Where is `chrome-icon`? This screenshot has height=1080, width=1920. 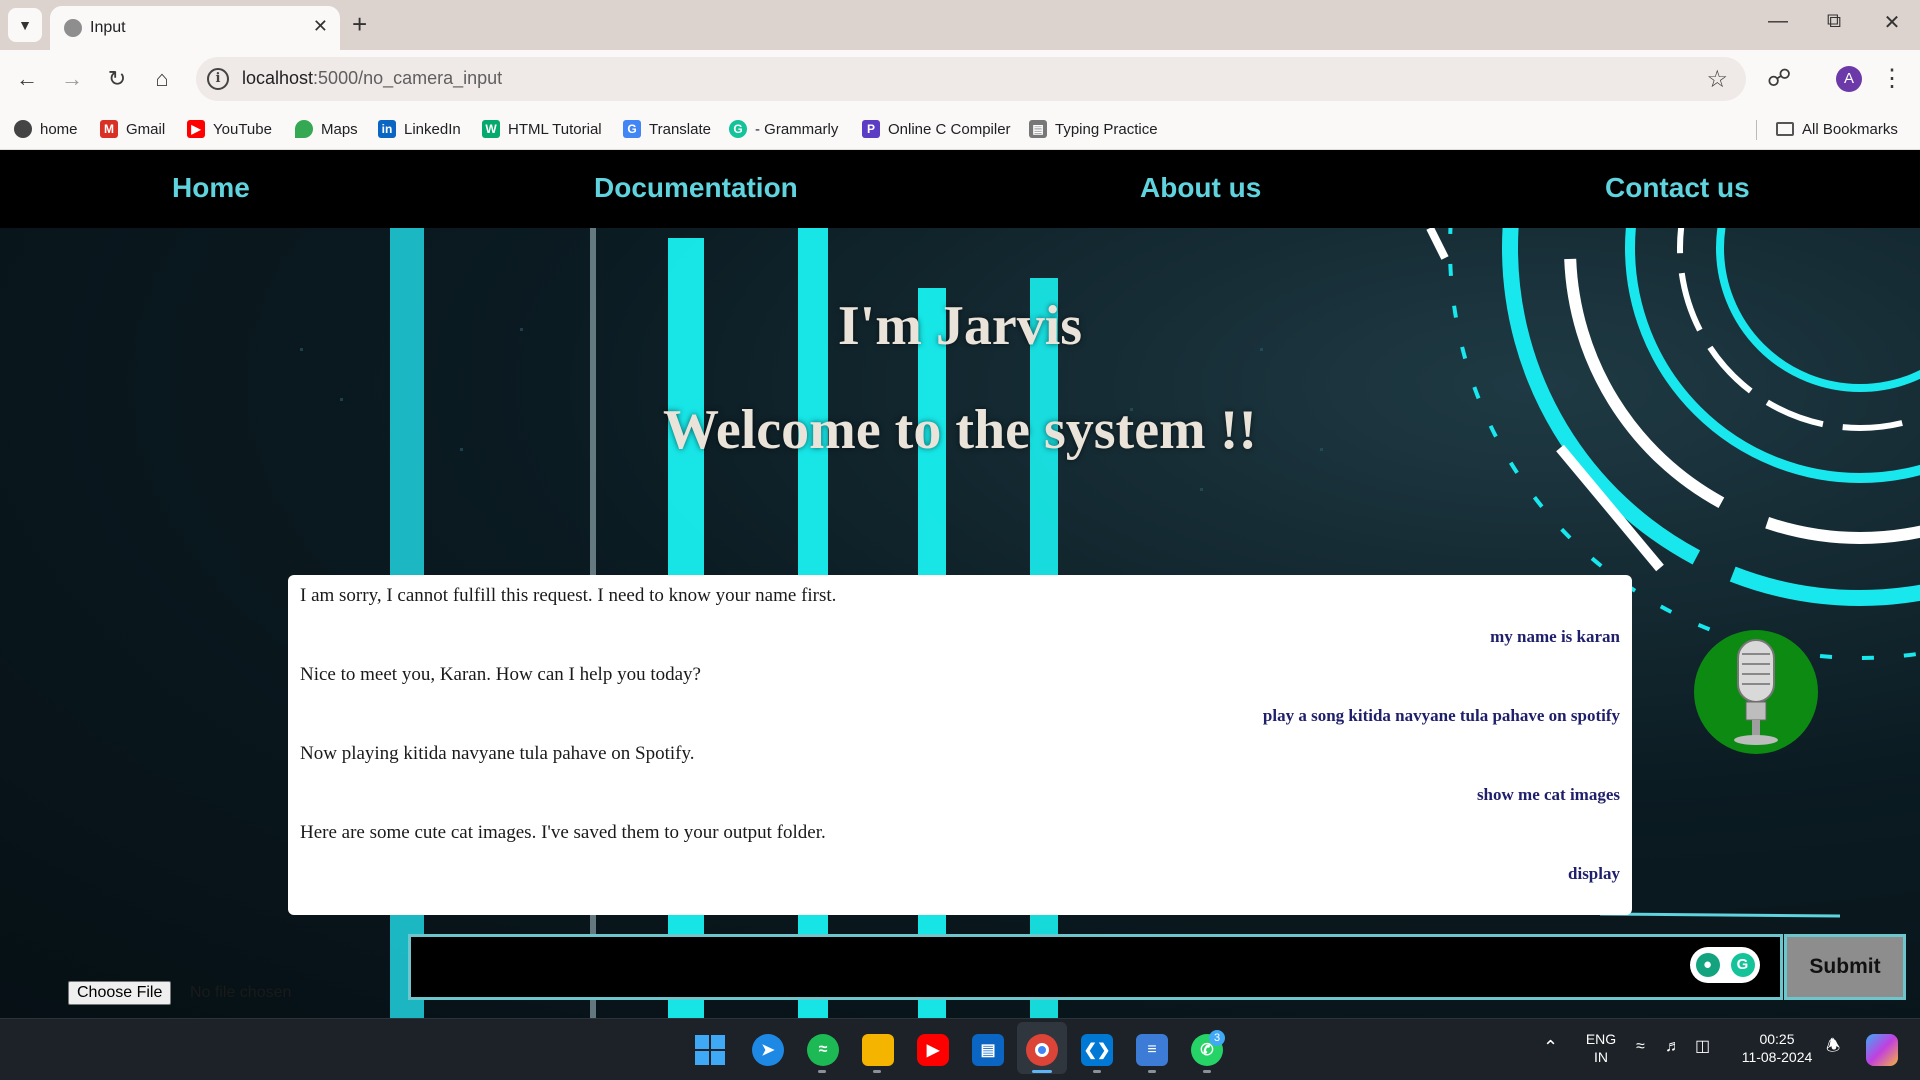
chrome-icon is located at coordinates (1042, 1050).